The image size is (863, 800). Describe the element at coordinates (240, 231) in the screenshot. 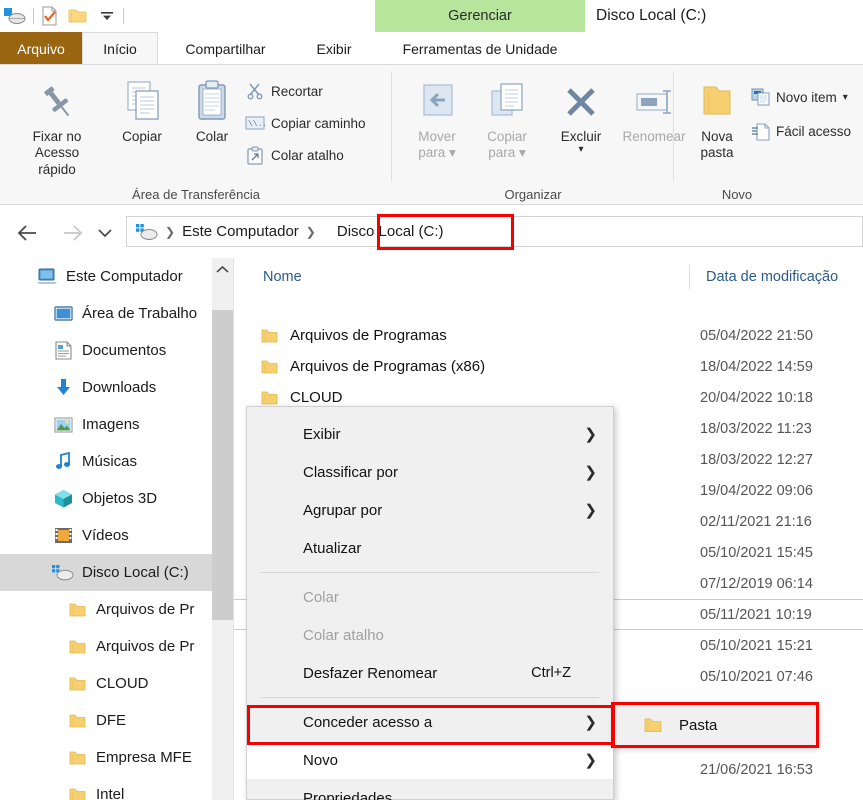

I see `breadcrumb-item-este-computador: Este Computador` at that location.